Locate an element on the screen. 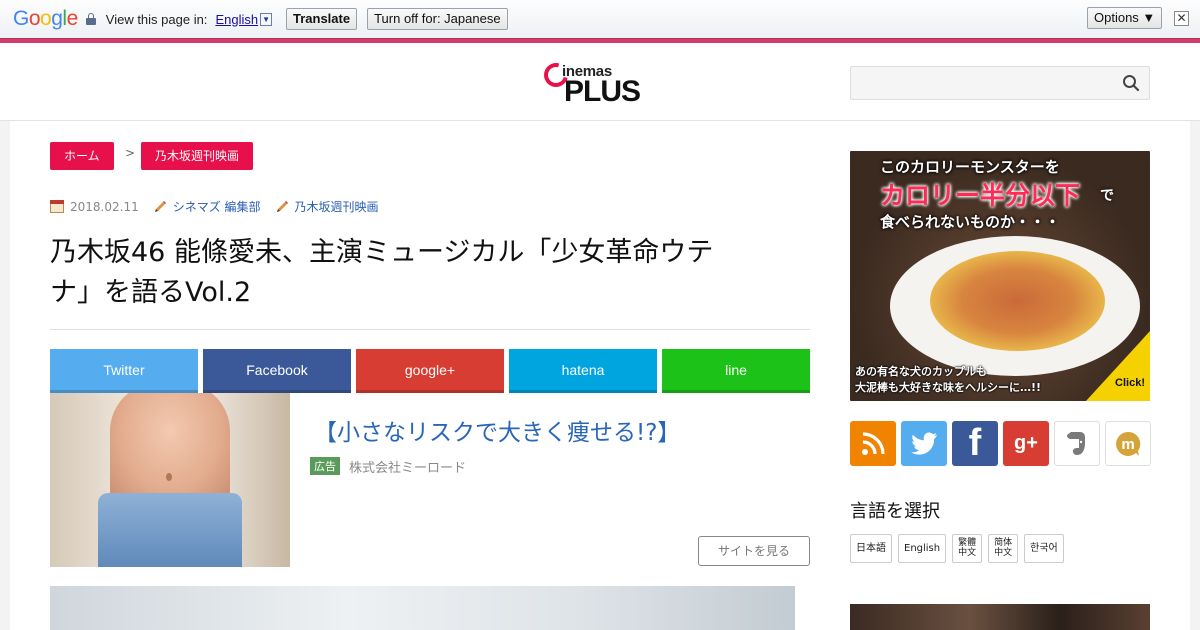 The width and height of the screenshot is (1200, 630). google-logo: Google is located at coordinates (45, 18).